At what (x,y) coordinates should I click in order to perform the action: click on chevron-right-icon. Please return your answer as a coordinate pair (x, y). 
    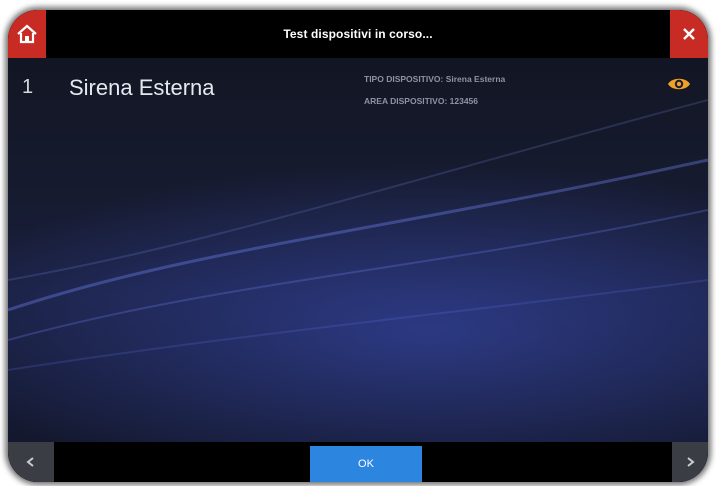
    Looking at the image, I should click on (691, 462).